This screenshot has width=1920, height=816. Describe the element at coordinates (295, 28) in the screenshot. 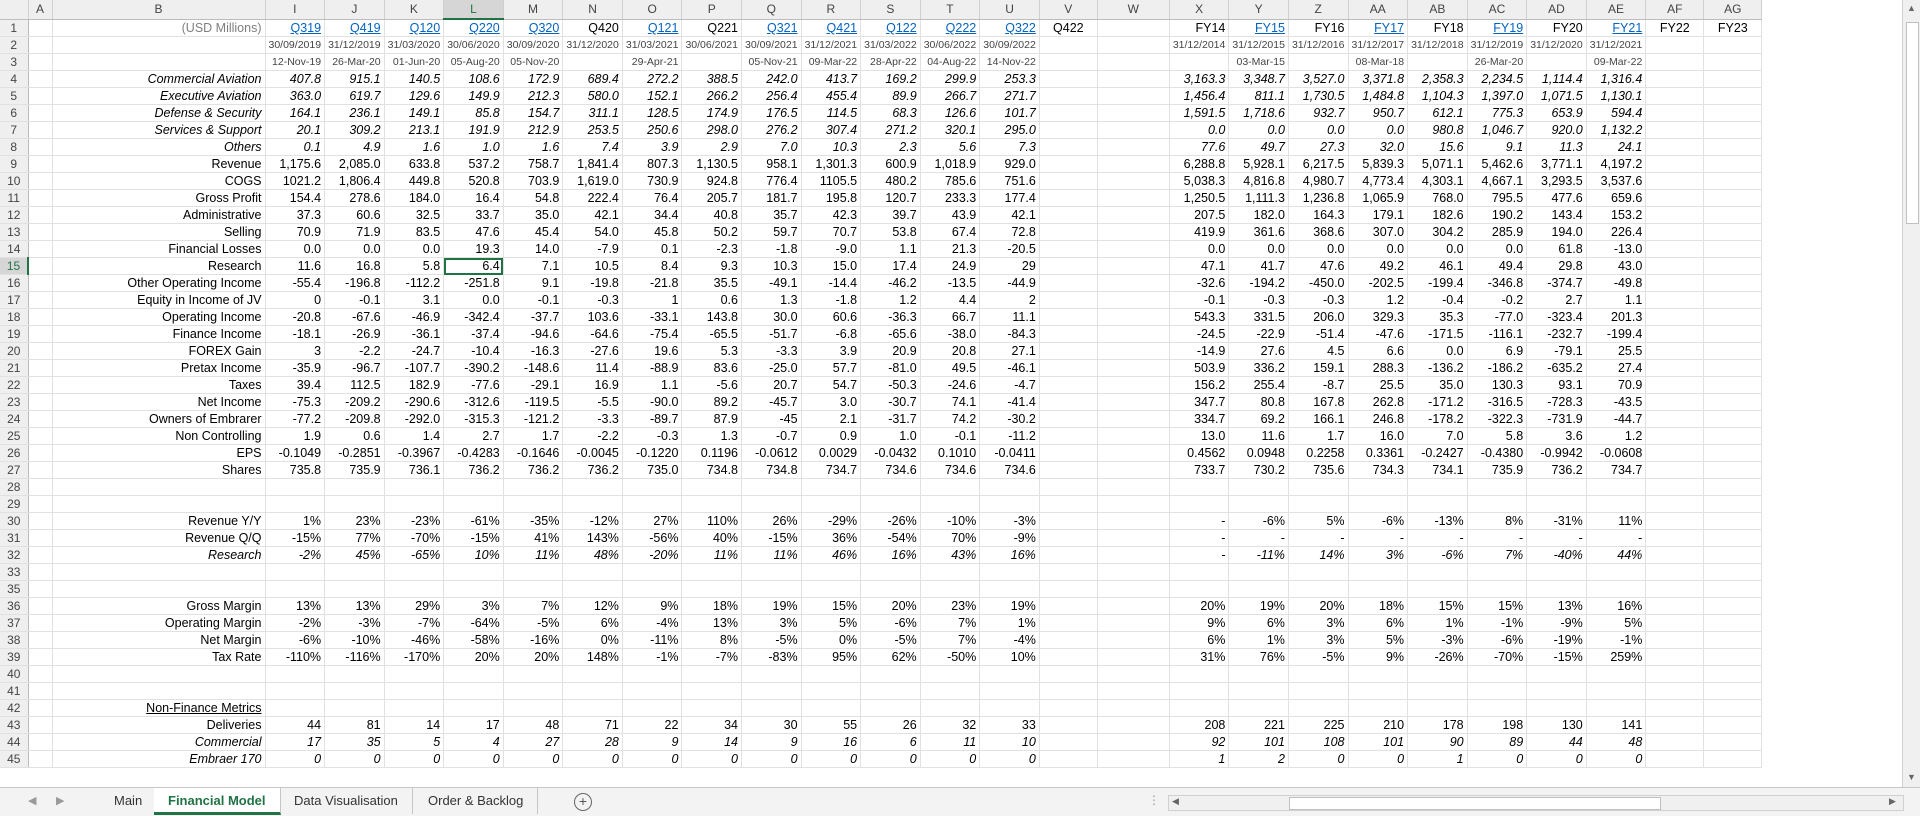

I see `data-cell: Q319` at that location.